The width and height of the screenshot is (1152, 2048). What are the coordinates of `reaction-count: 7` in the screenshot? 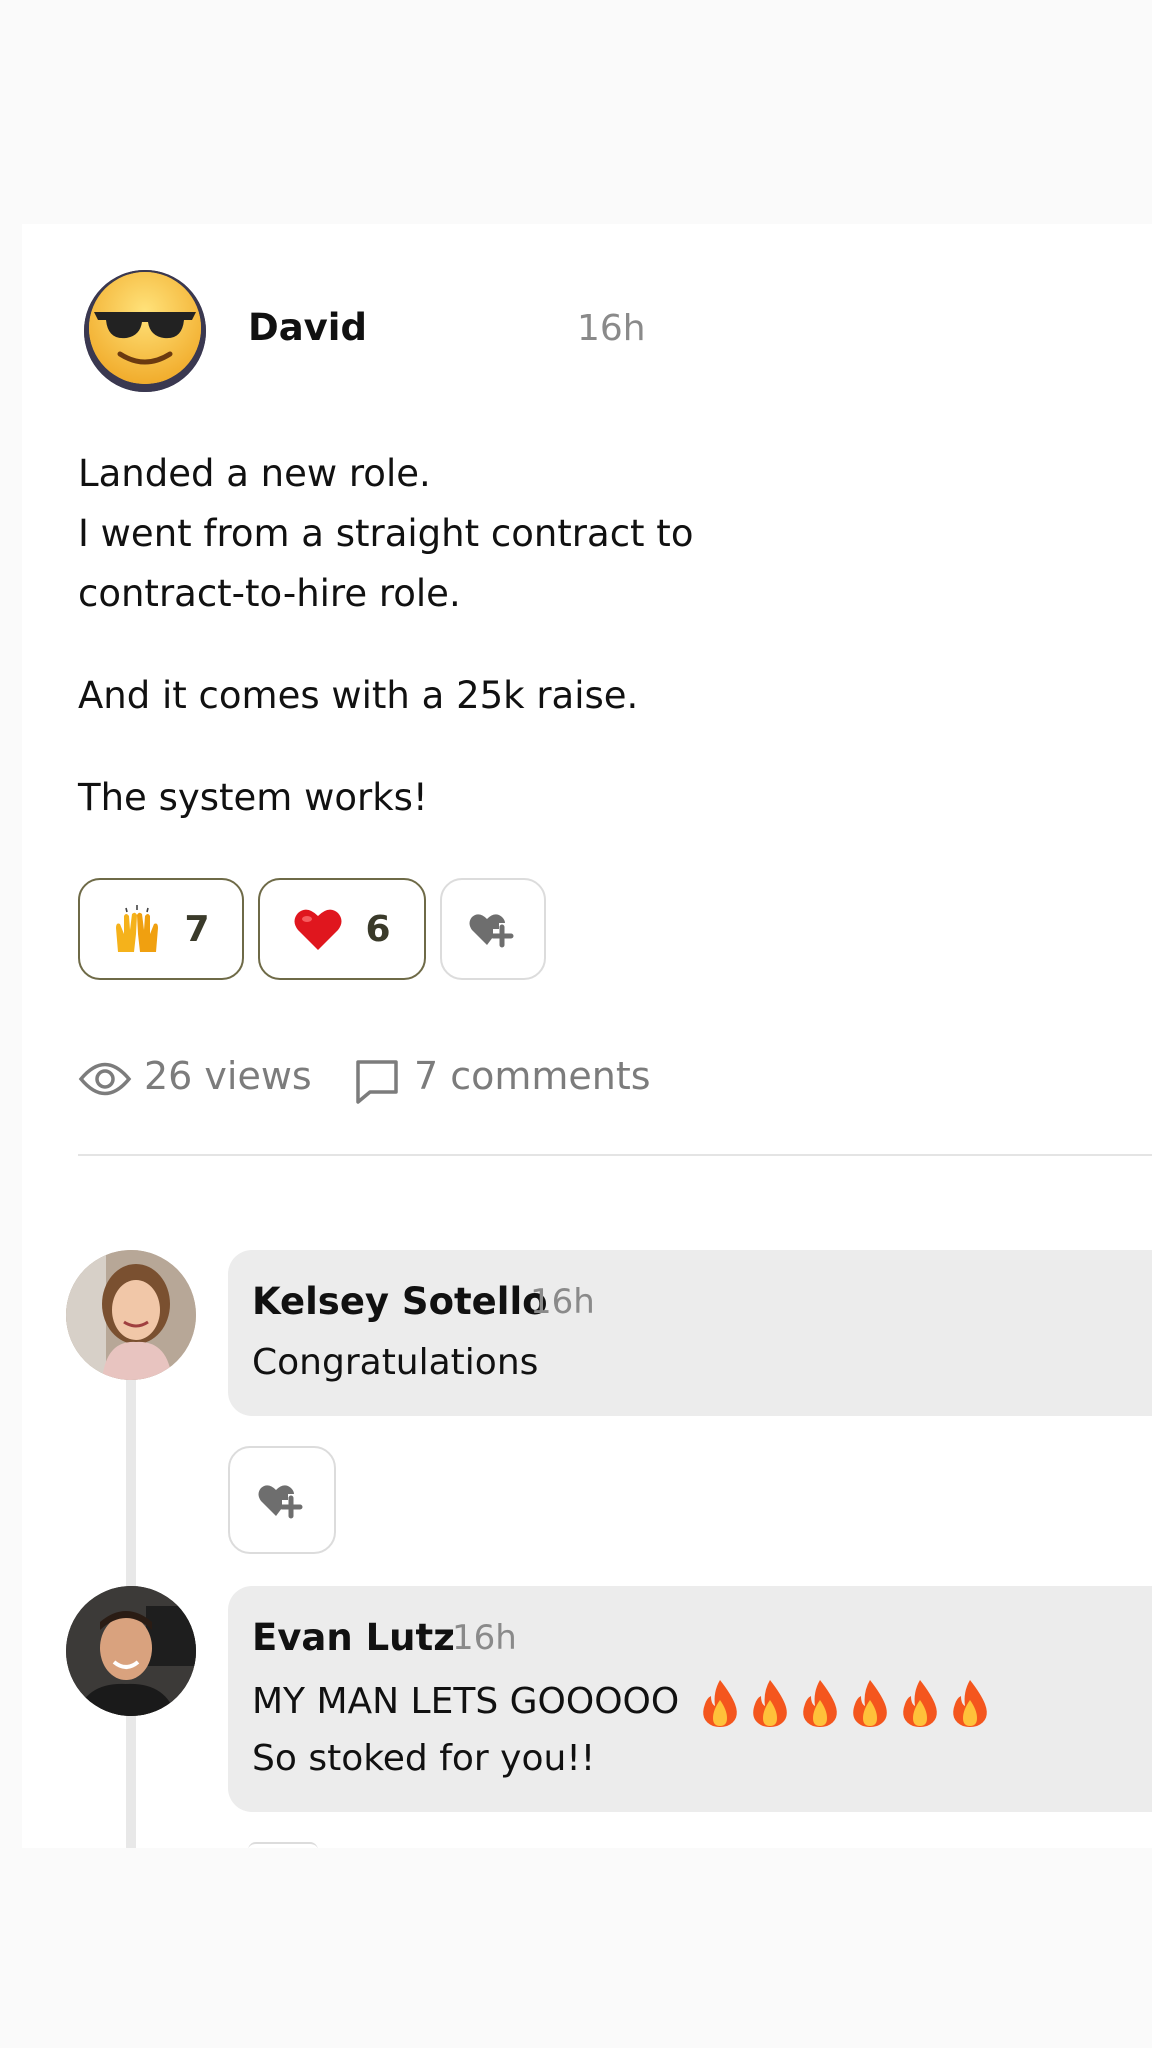 It's located at (197, 929).